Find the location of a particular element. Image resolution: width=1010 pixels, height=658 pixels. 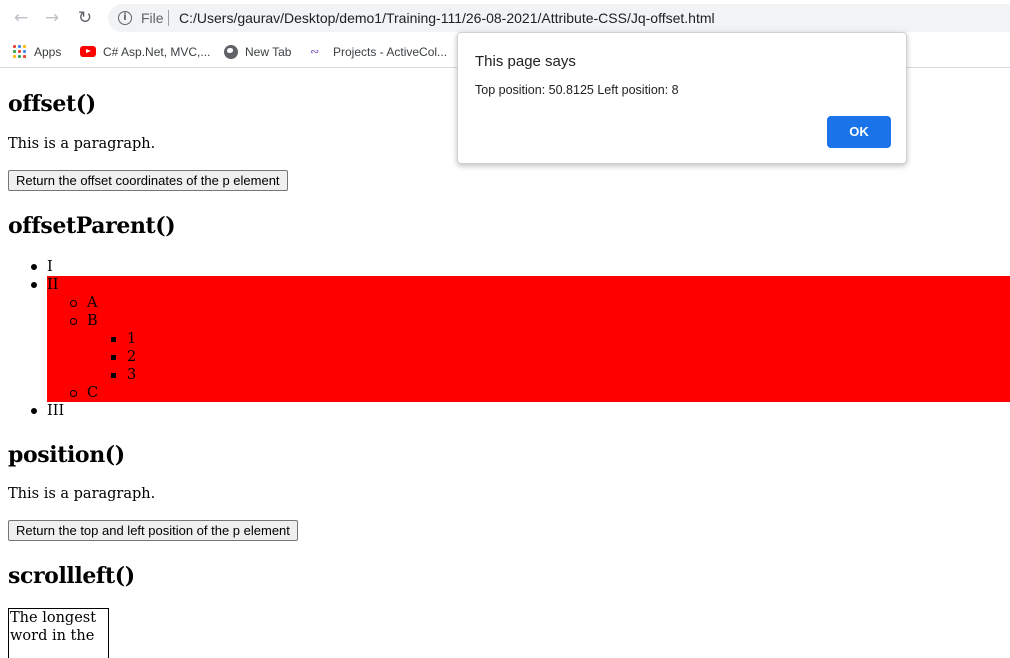

list-item-c: C is located at coordinates (93, 393).